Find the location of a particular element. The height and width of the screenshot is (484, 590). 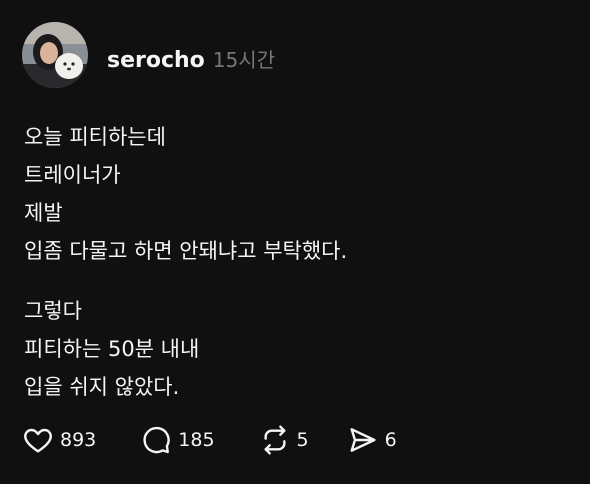

post-line: 오늘 피티하는데 is located at coordinates (95, 137).